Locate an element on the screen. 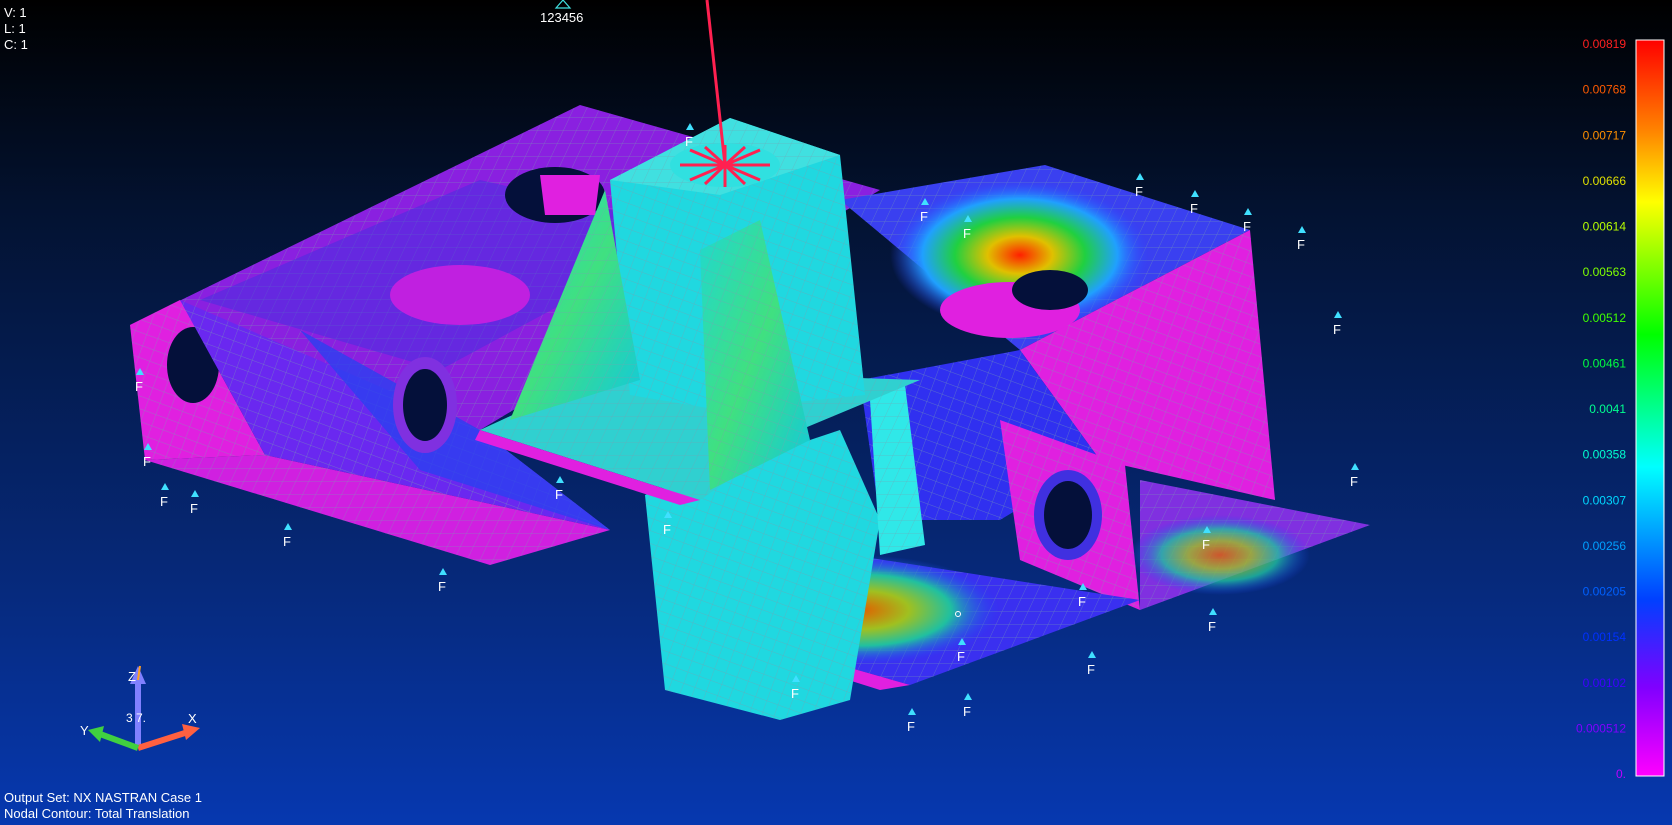  legend-value-label: 0.00768 is located at coordinates (1605, 90).